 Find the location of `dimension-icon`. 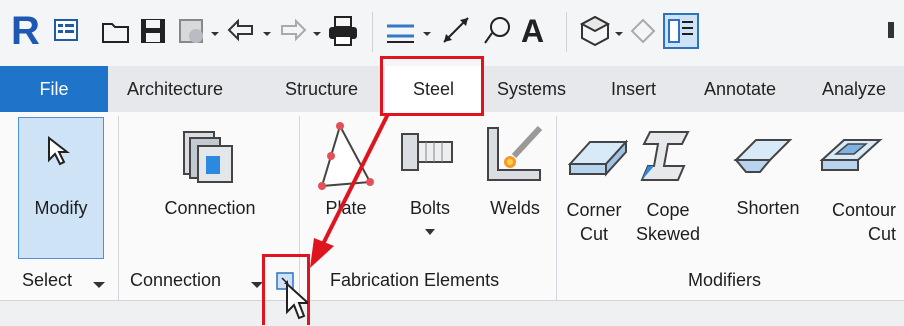

dimension-icon is located at coordinates (456, 32).